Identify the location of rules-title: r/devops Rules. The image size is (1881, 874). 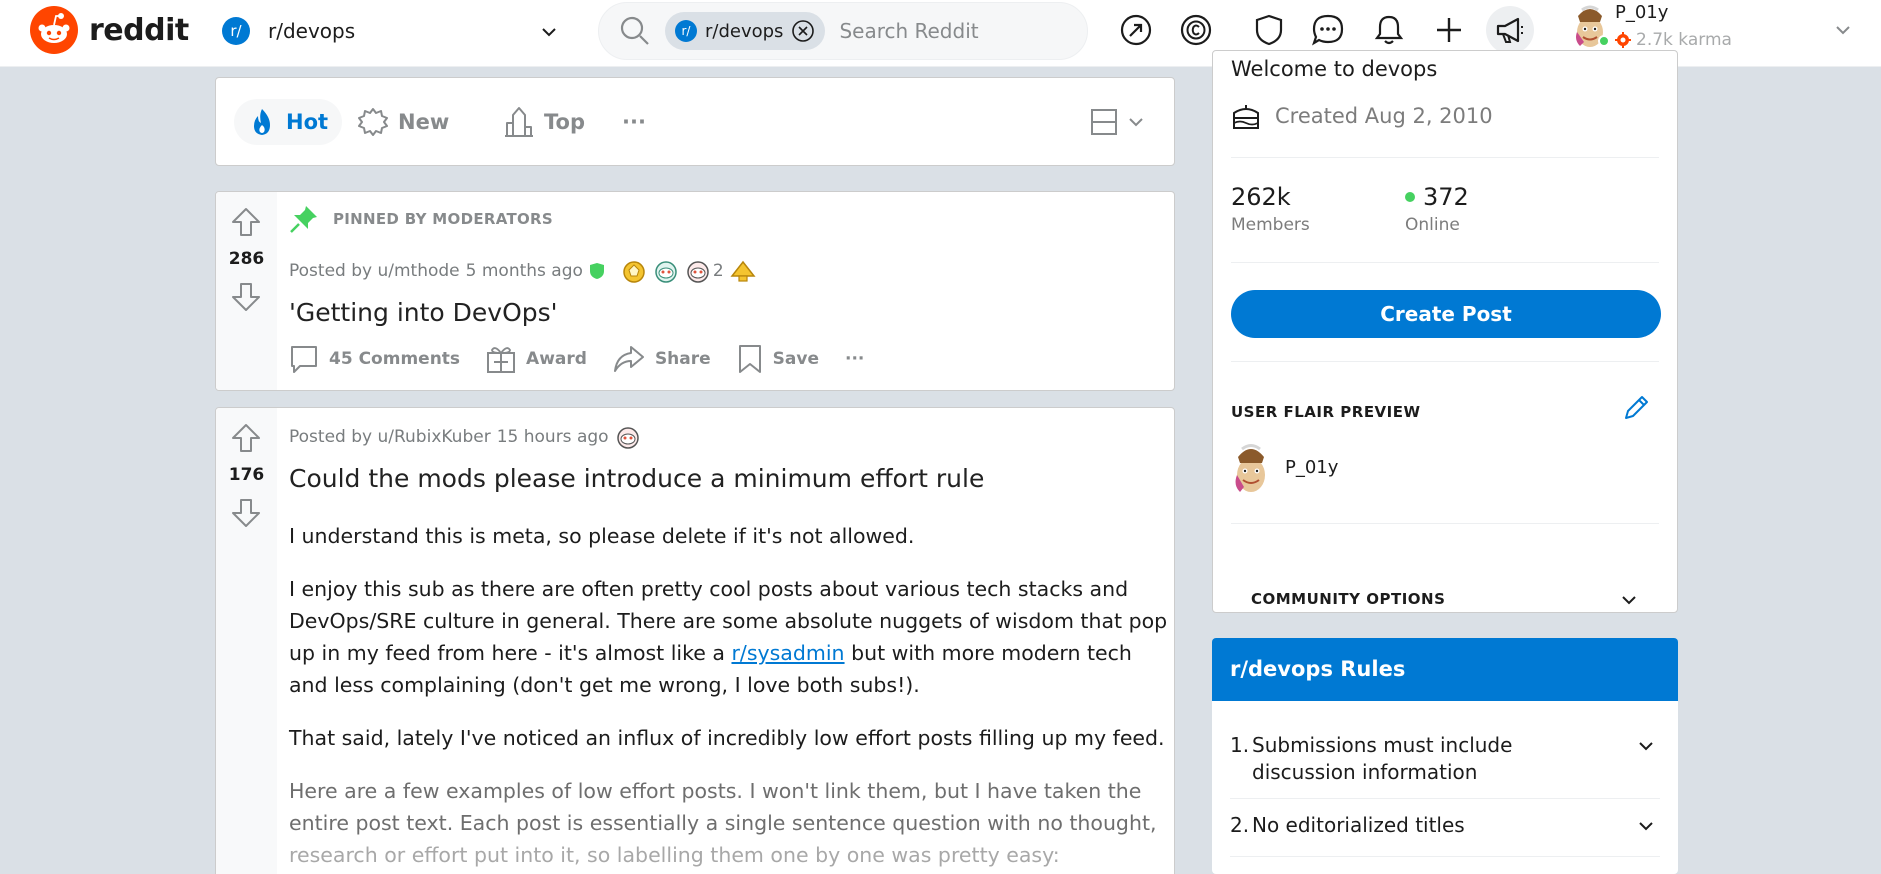
(1445, 669).